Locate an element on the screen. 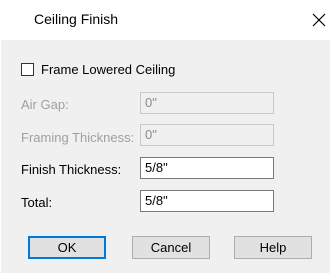 The height and width of the screenshot is (274, 331). frame-lowered-ceiling-row: Frame Lowered Ceiling is located at coordinates (98, 69).